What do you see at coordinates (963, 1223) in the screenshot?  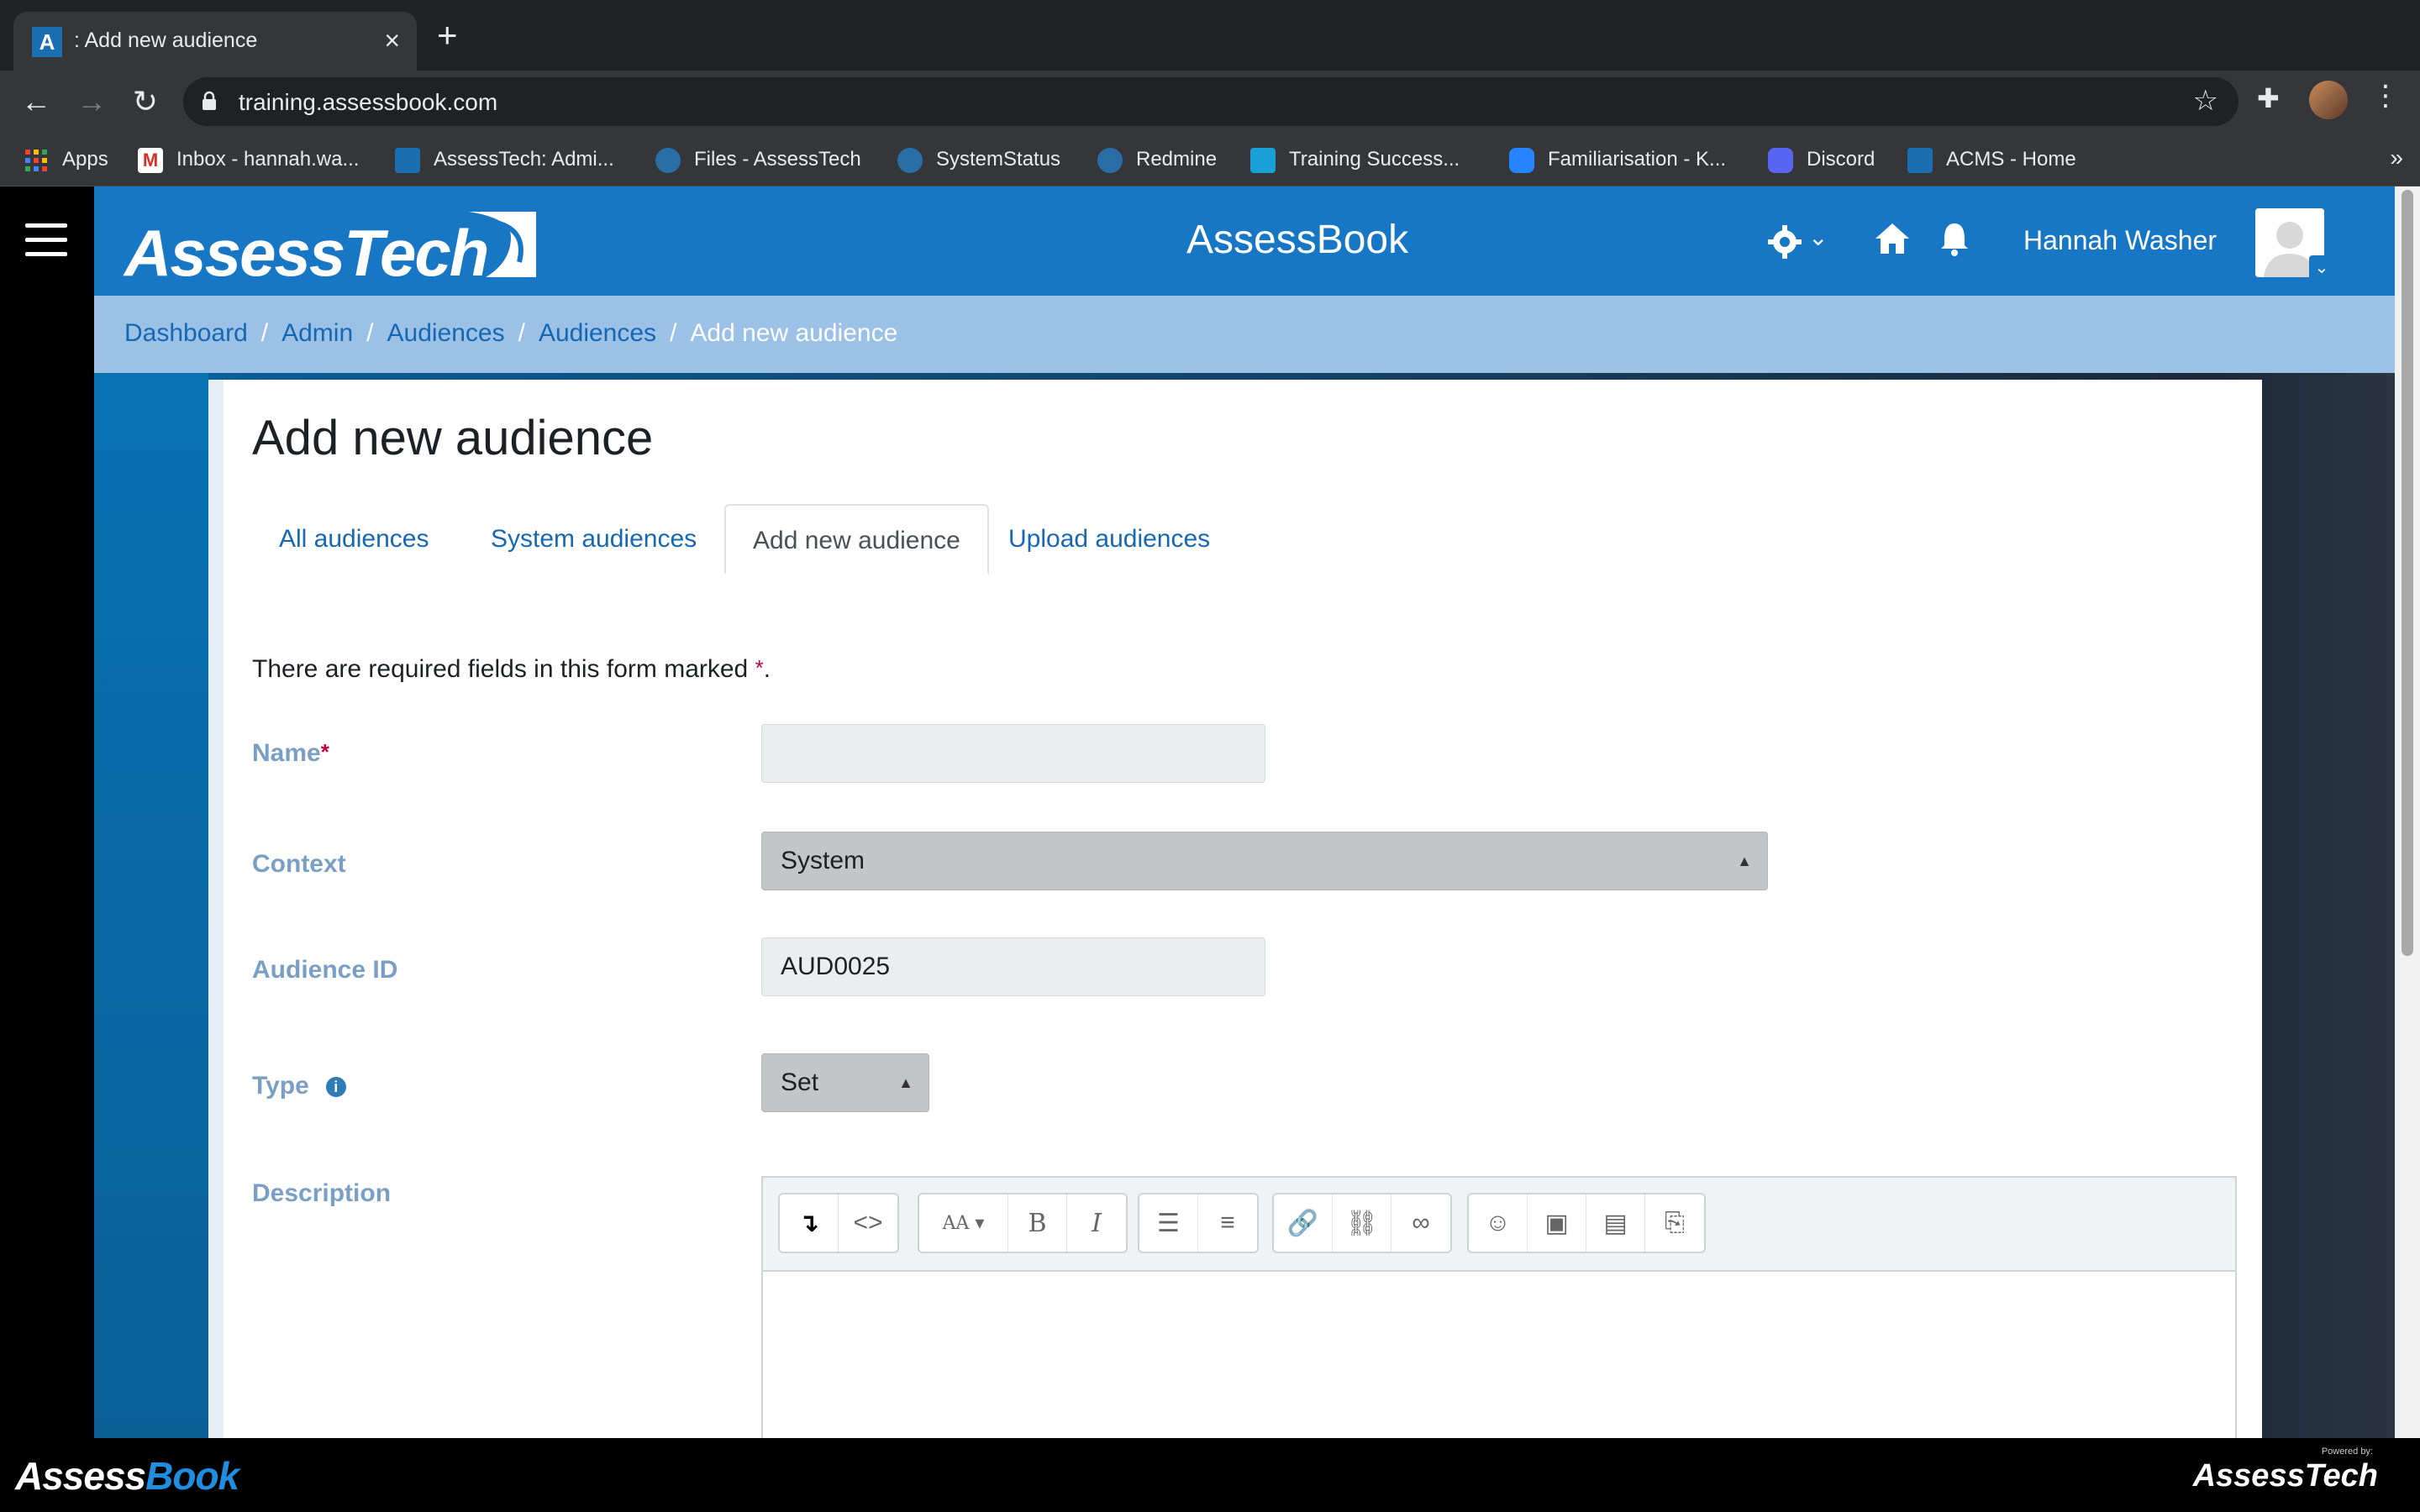 I see `paragraph-styles-icon: AA ▾` at bounding box center [963, 1223].